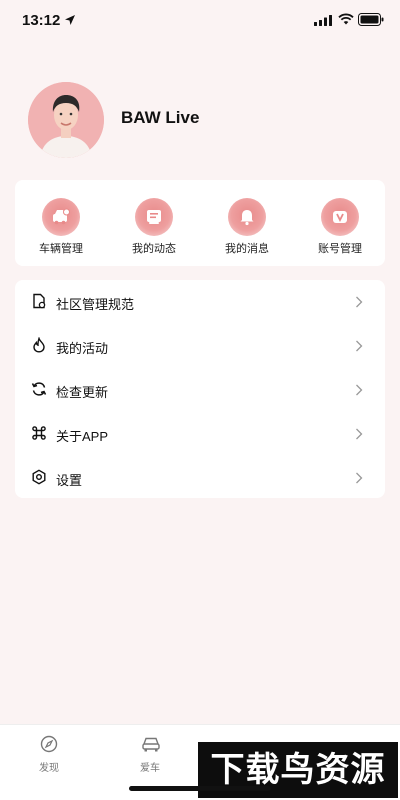  What do you see at coordinates (200, 346) in the screenshot?
I see `menu-item-my-activities: 我的活动` at bounding box center [200, 346].